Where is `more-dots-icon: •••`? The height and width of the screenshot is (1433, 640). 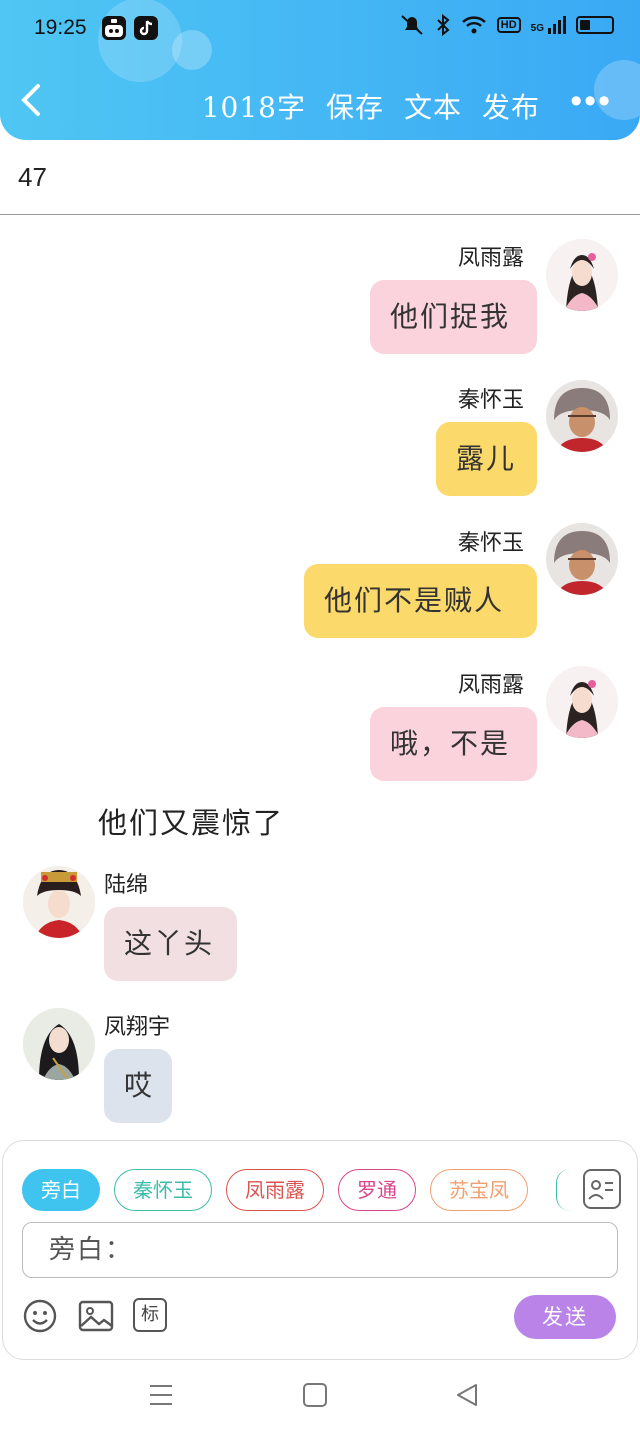 more-dots-icon: ••• is located at coordinates (591, 101).